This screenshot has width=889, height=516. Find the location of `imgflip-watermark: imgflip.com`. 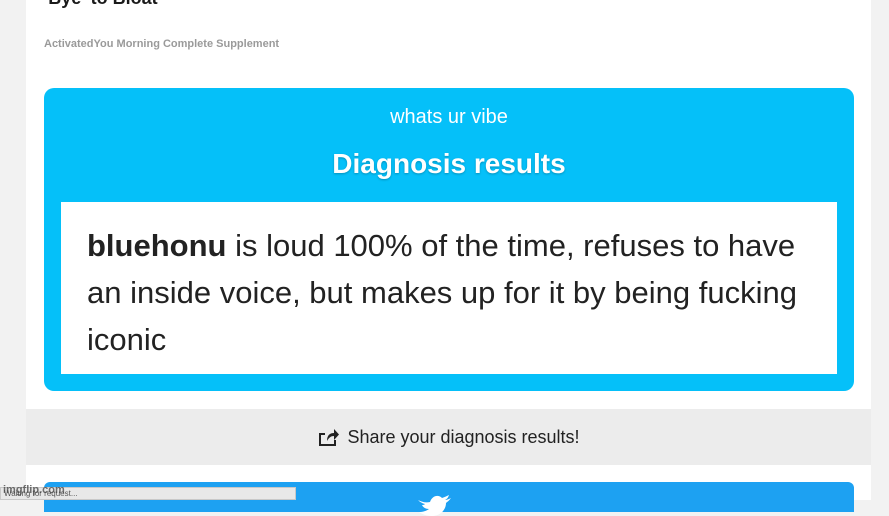

imgflip-watermark: imgflip.com is located at coordinates (34, 490).